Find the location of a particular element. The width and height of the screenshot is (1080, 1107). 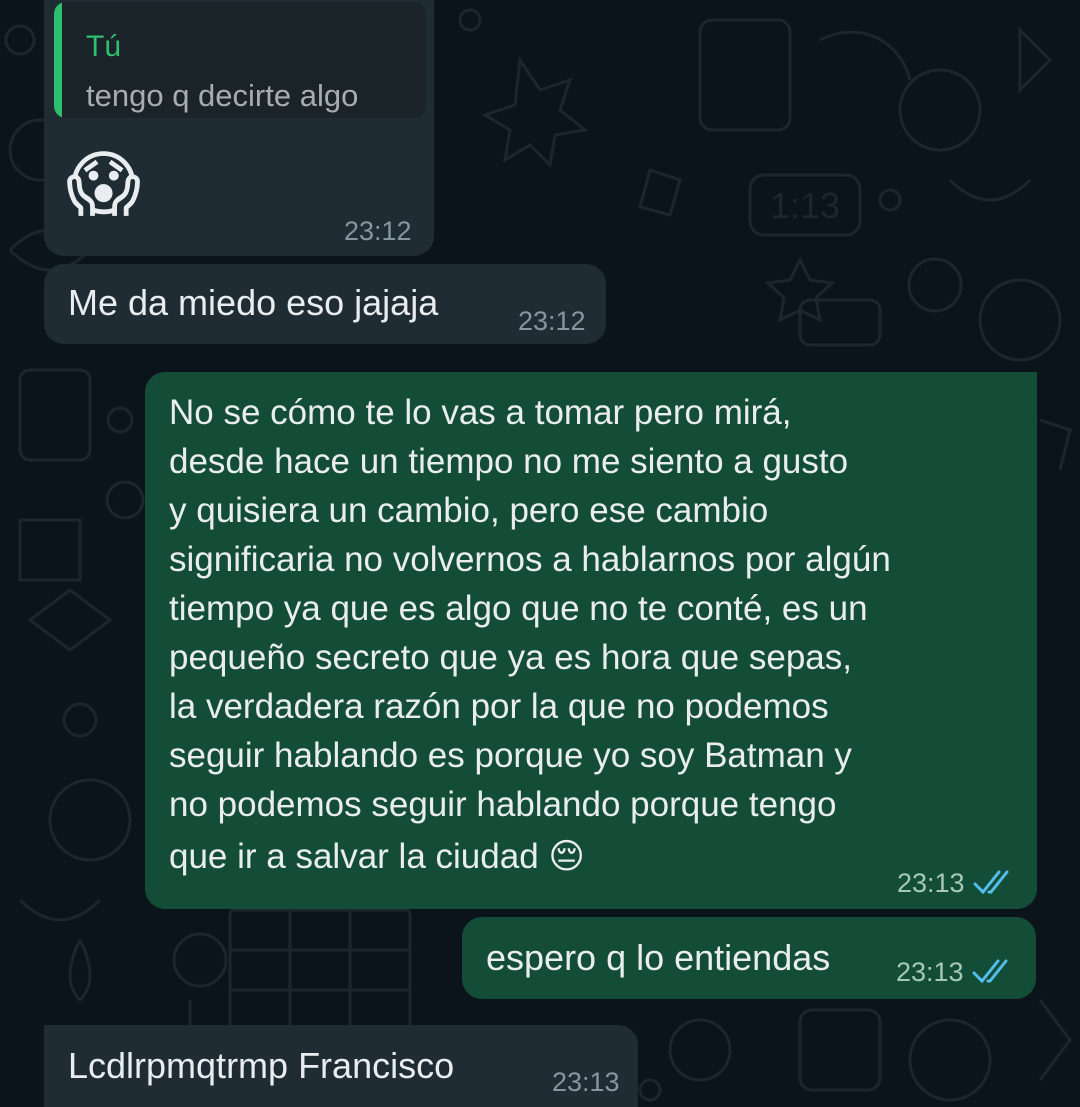

message-text: Me da miedo eso jajaja is located at coordinates (253, 302).